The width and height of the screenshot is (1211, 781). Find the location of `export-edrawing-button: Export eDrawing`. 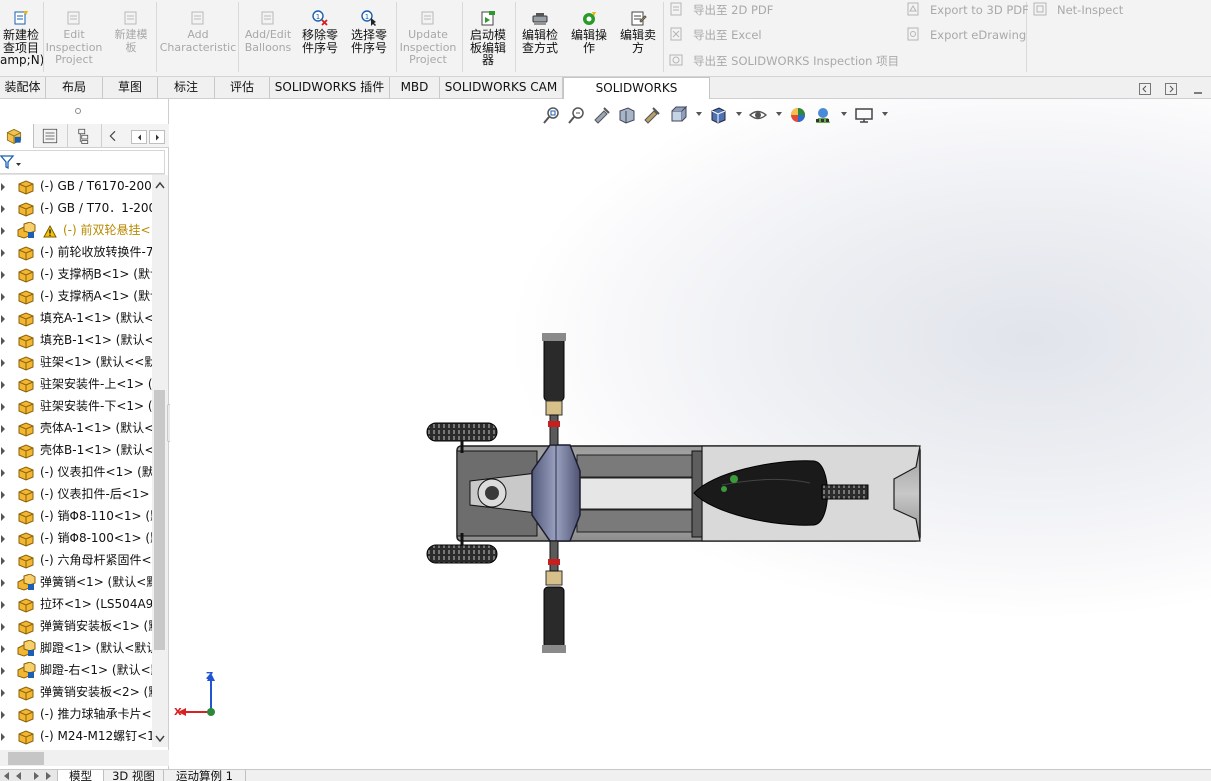

export-edrawing-button: Export eDrawing is located at coordinates (965, 35).